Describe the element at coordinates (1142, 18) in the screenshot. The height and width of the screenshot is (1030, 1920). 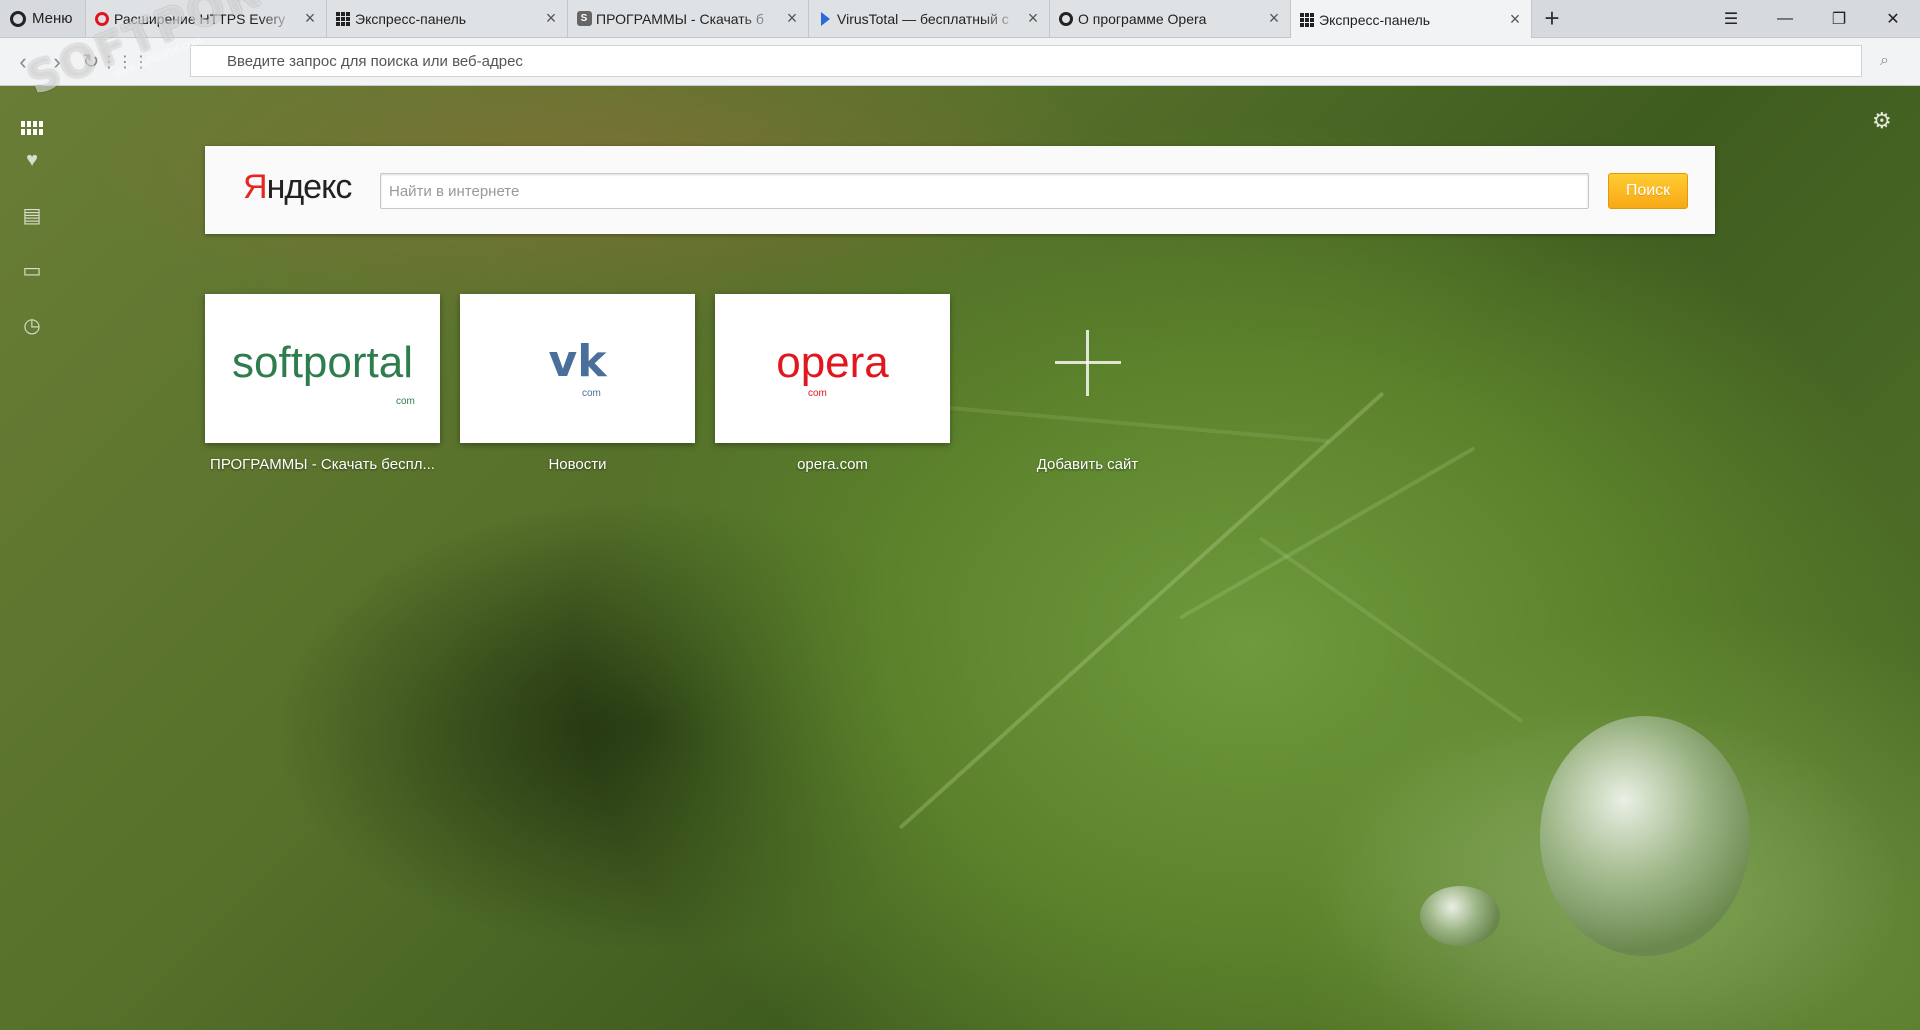
I see `tab-title: О программе Opera` at that location.